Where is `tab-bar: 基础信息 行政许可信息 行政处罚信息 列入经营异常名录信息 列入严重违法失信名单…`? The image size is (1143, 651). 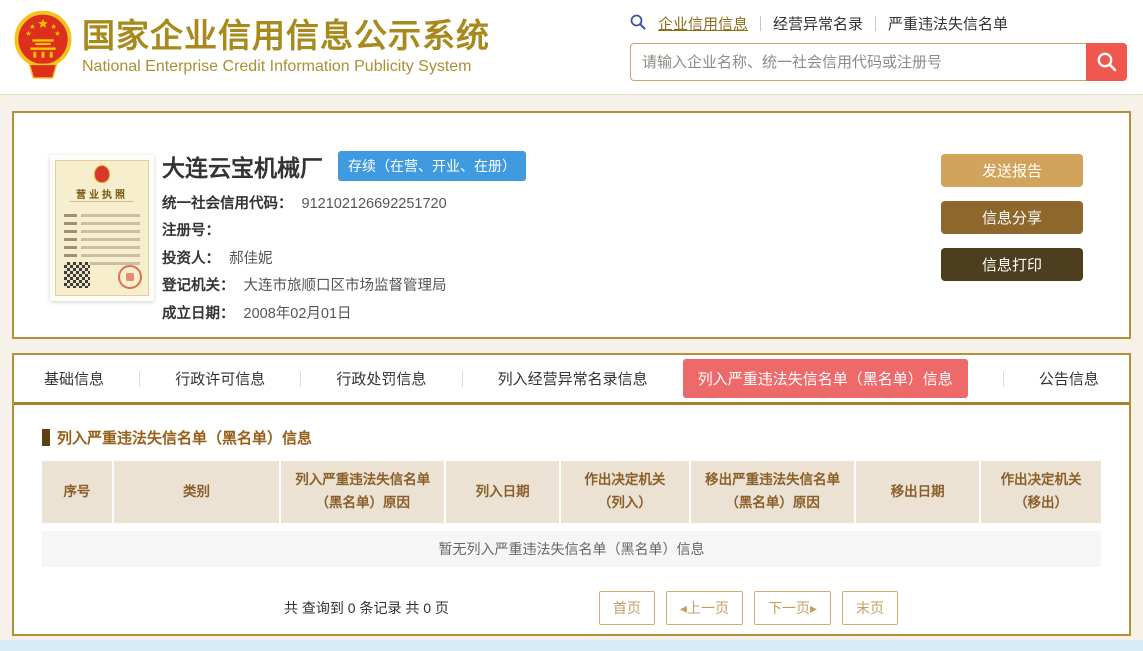 tab-bar: 基础信息 行政许可信息 行政处罚信息 列入经营异常名录信息 列入严重违法失信名单… is located at coordinates (571, 380).